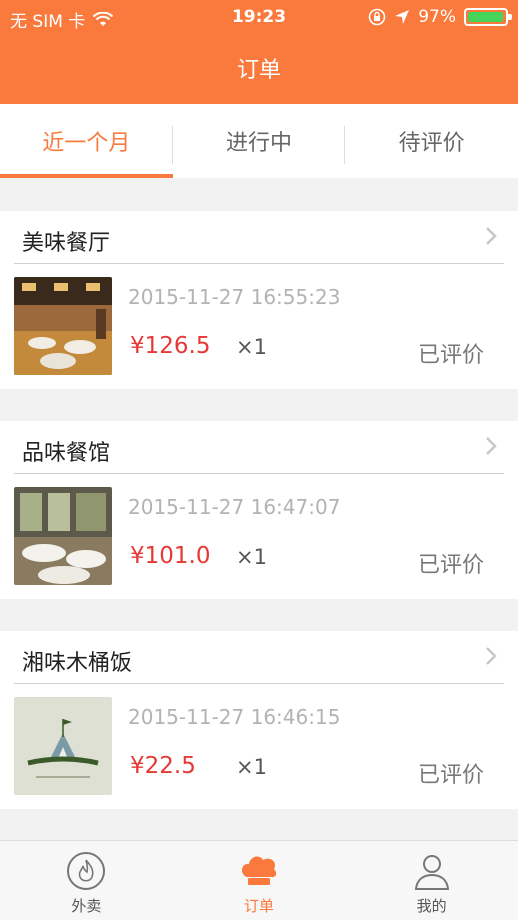 Image resolution: width=518 pixels, height=920 pixels. I want to click on tab-to-review: 待评价, so click(431, 141).